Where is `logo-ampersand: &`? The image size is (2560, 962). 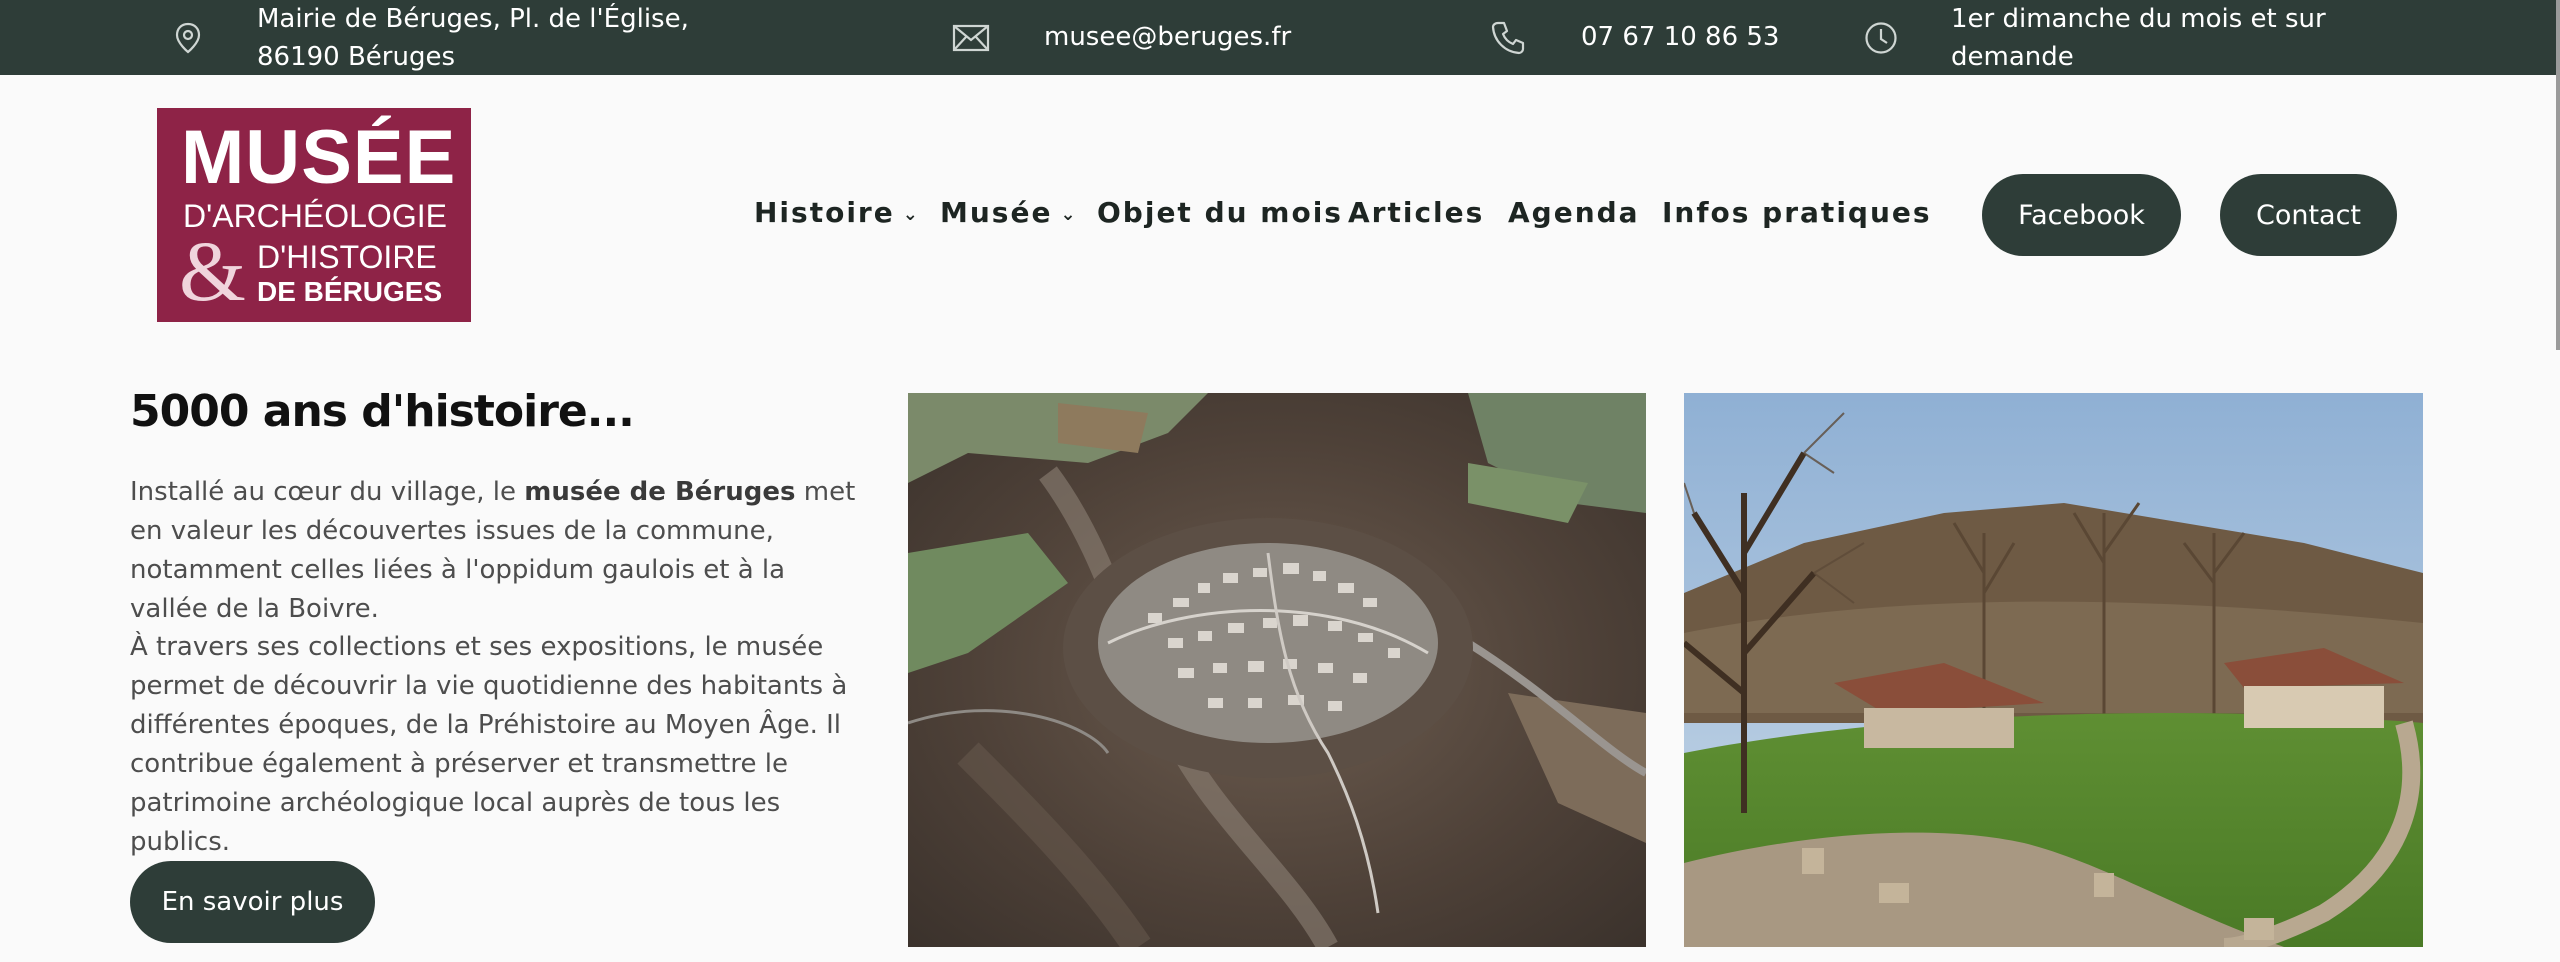
logo-ampersand: & is located at coordinates (212, 271).